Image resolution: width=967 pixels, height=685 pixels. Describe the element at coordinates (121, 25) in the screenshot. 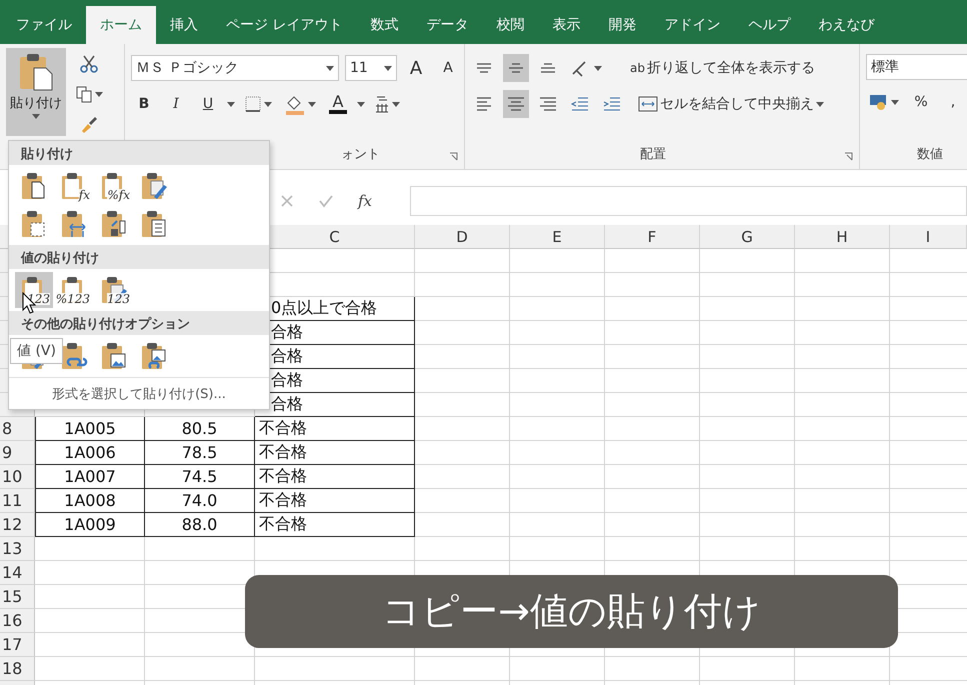

I see `ribbon-tab: ホーム` at that location.